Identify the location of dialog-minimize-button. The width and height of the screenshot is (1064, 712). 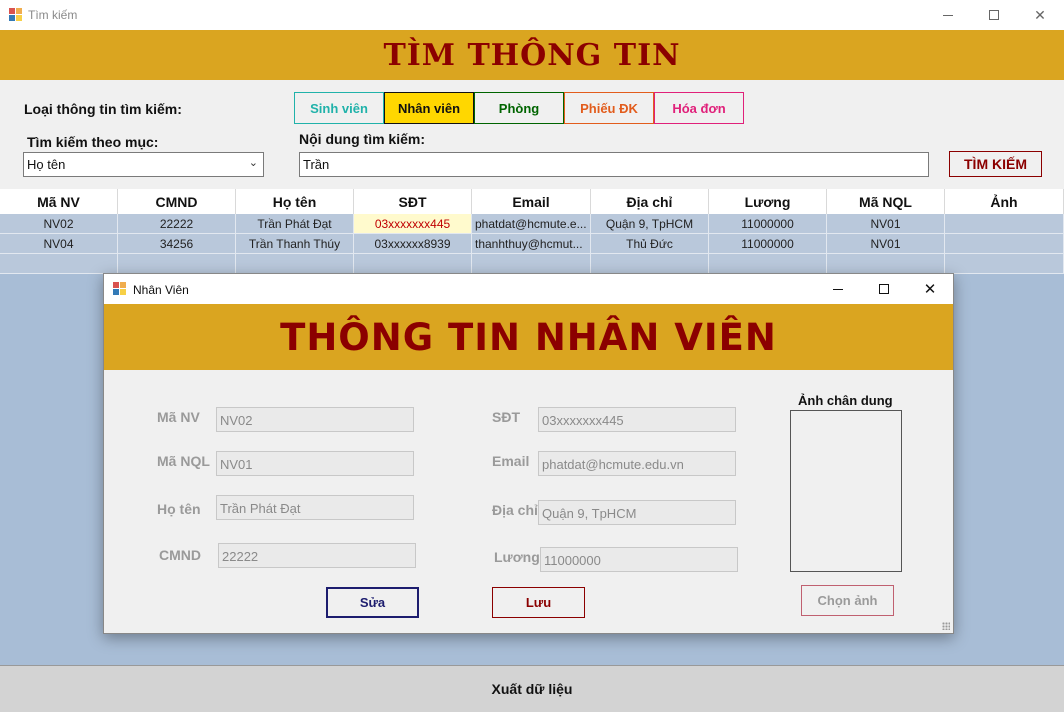
(838, 289).